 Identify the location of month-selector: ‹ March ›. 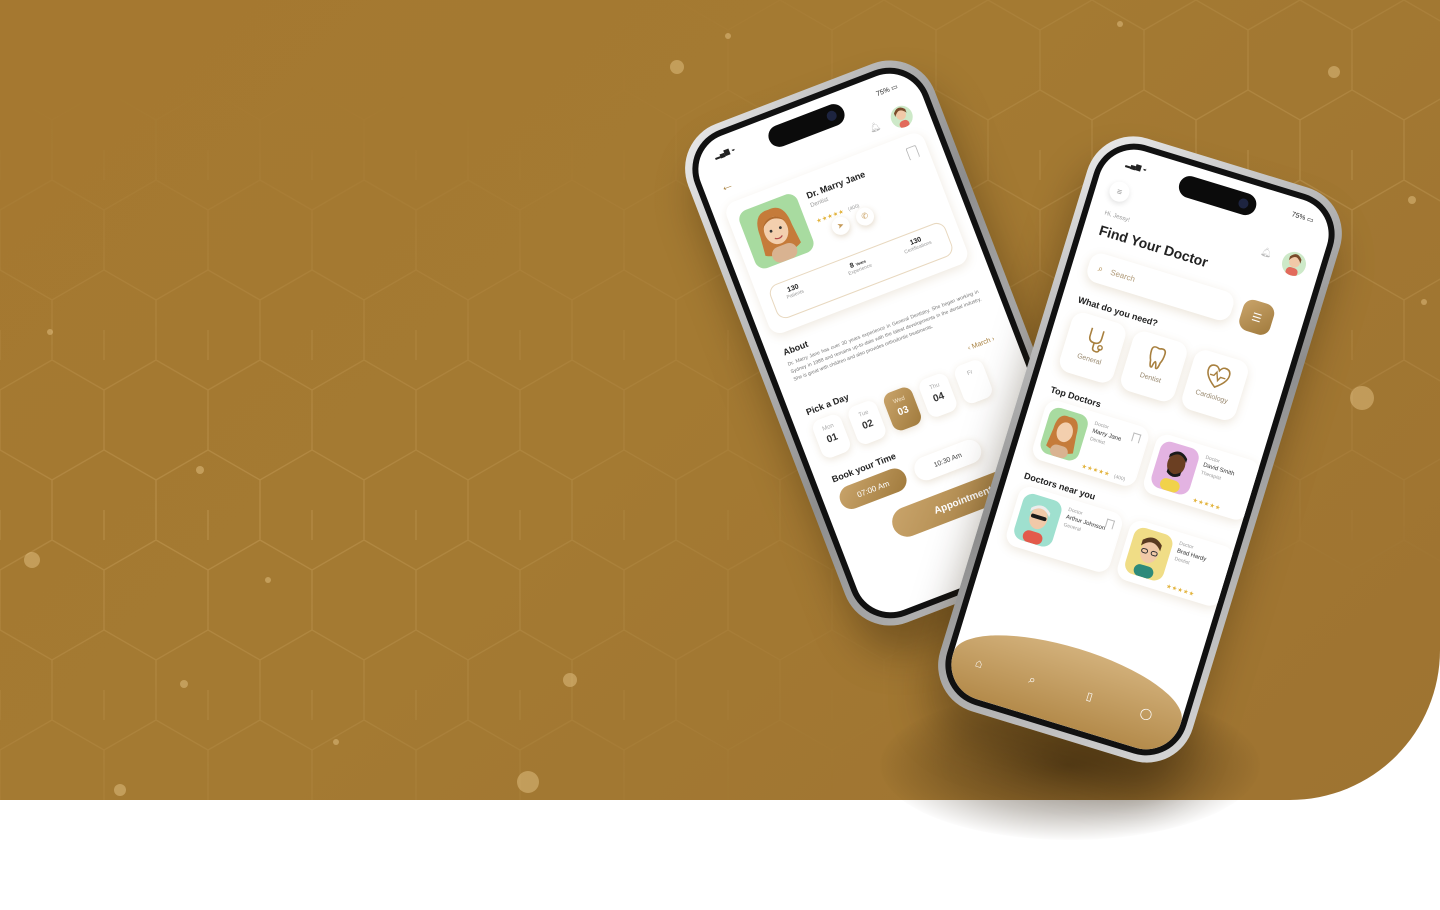
(981, 344).